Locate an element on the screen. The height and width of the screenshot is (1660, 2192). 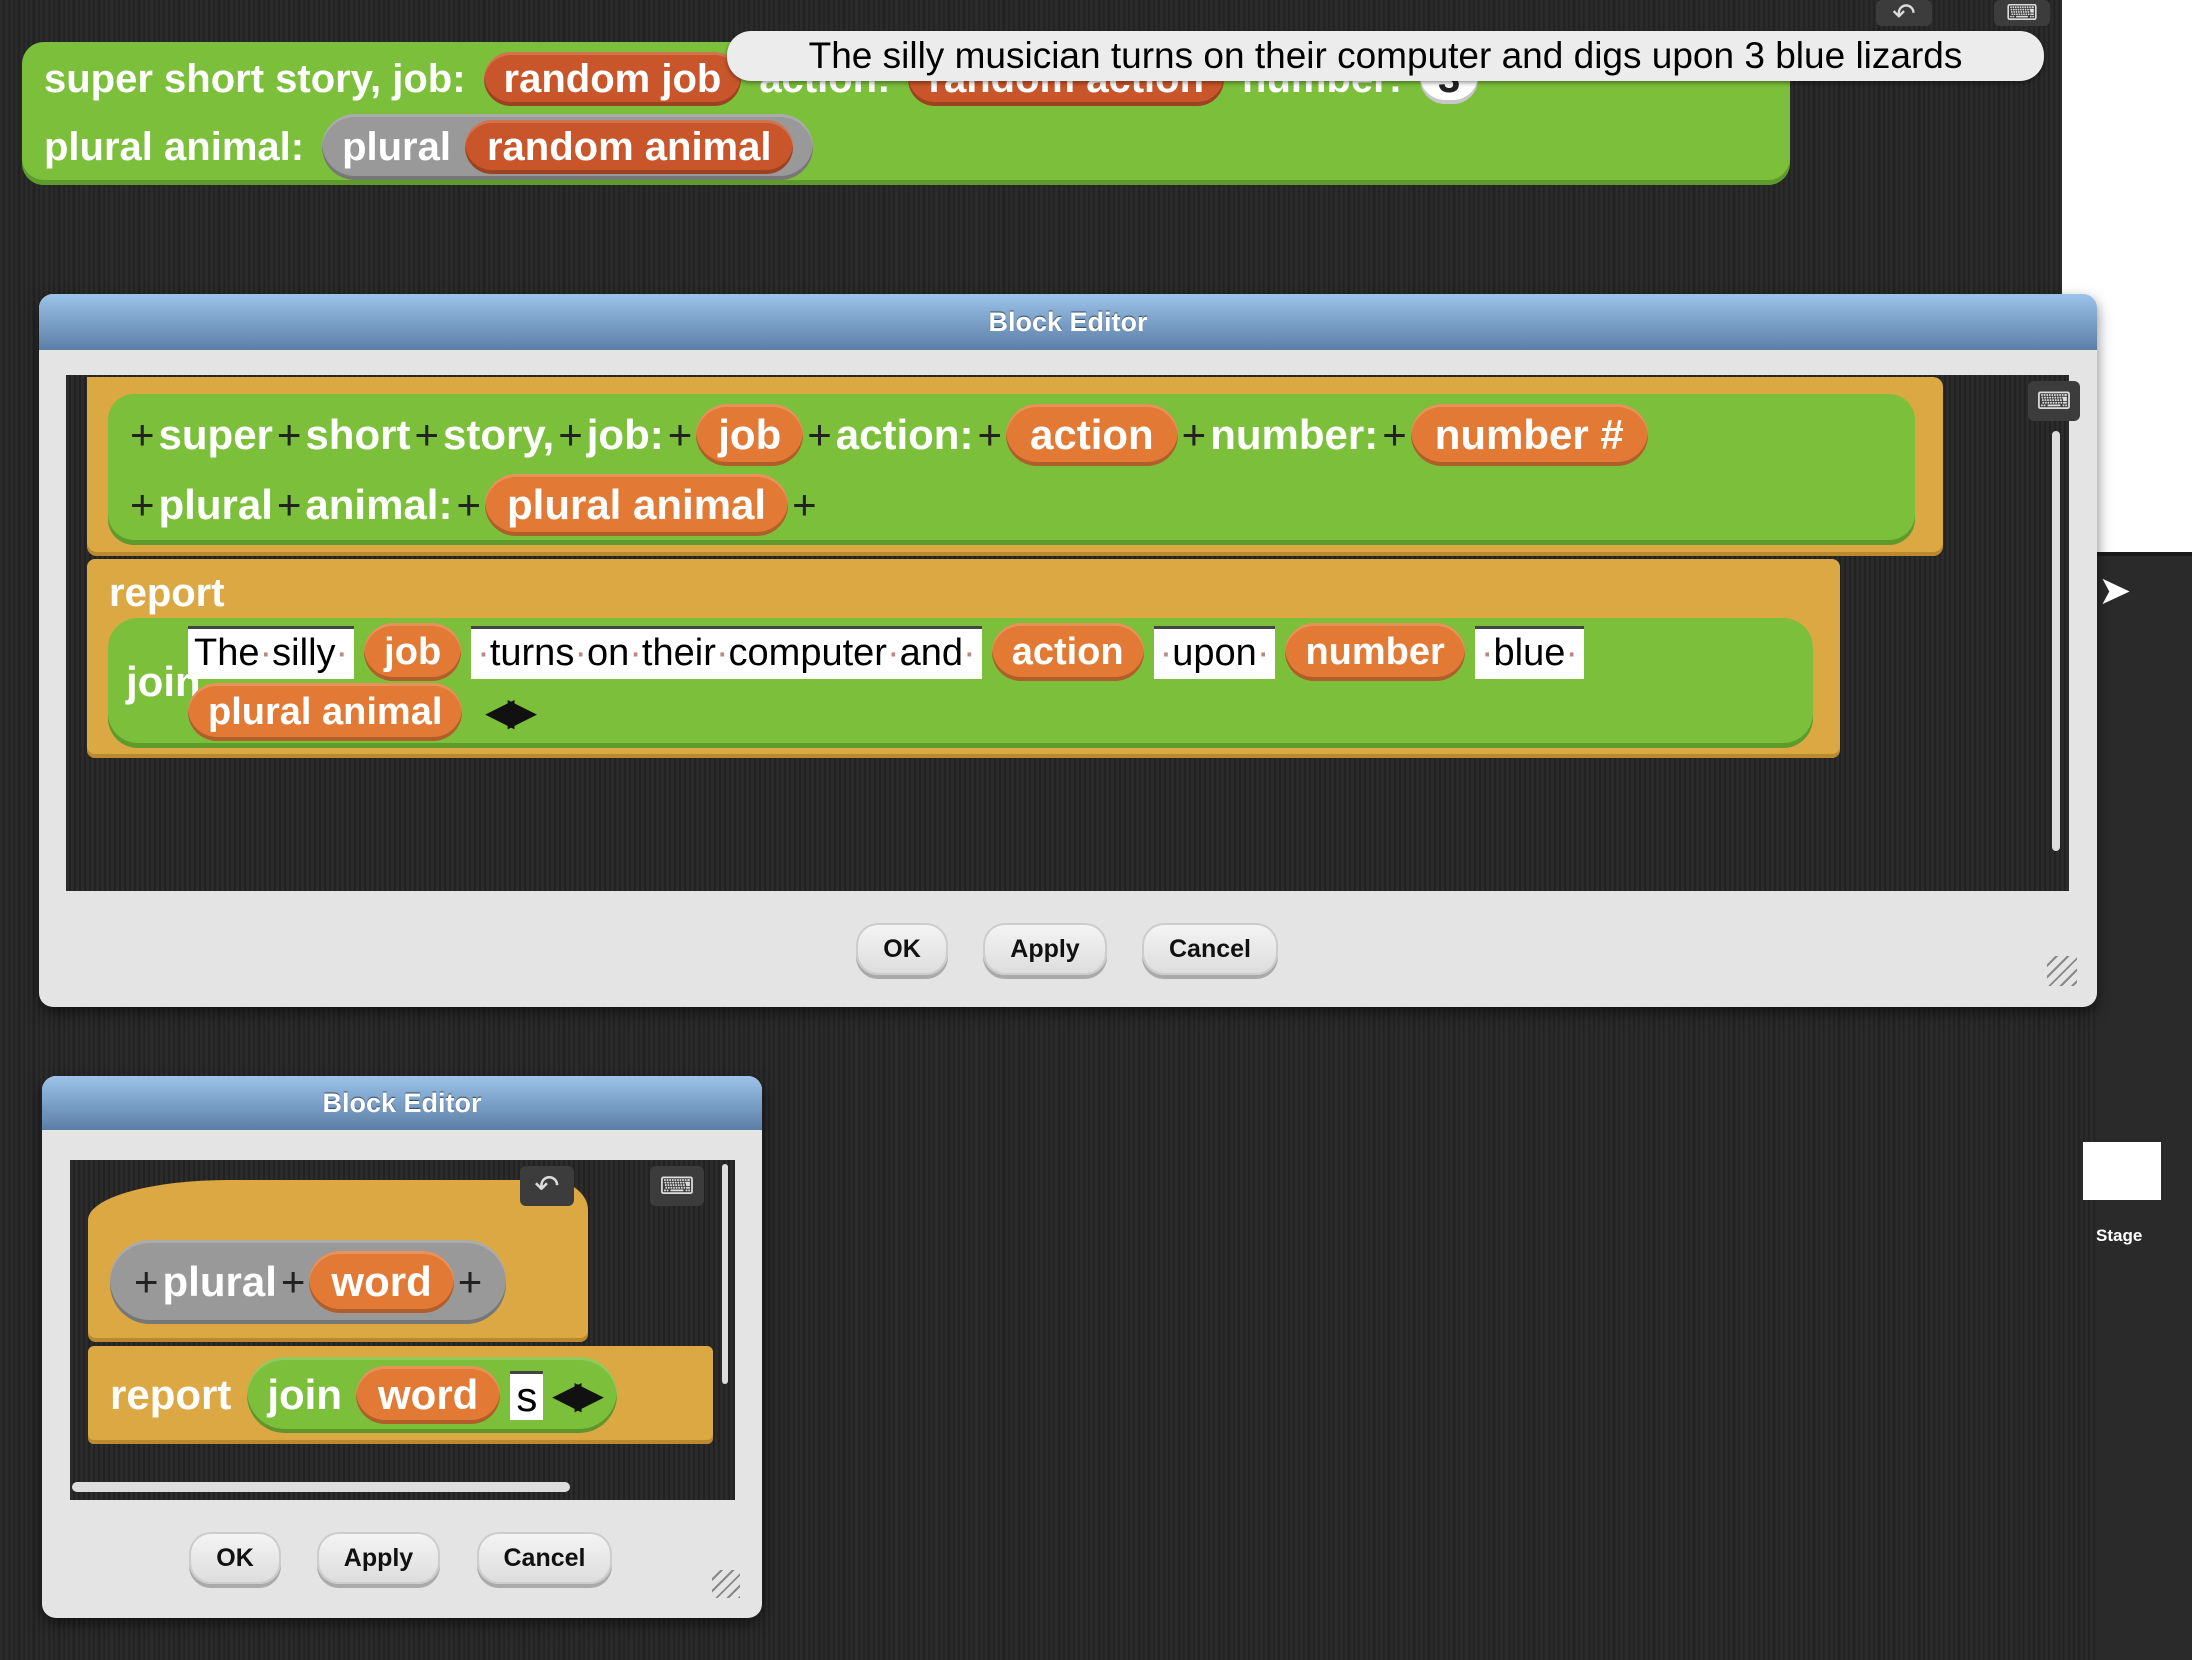
block-label: super short story, job: is located at coordinates (255, 78).